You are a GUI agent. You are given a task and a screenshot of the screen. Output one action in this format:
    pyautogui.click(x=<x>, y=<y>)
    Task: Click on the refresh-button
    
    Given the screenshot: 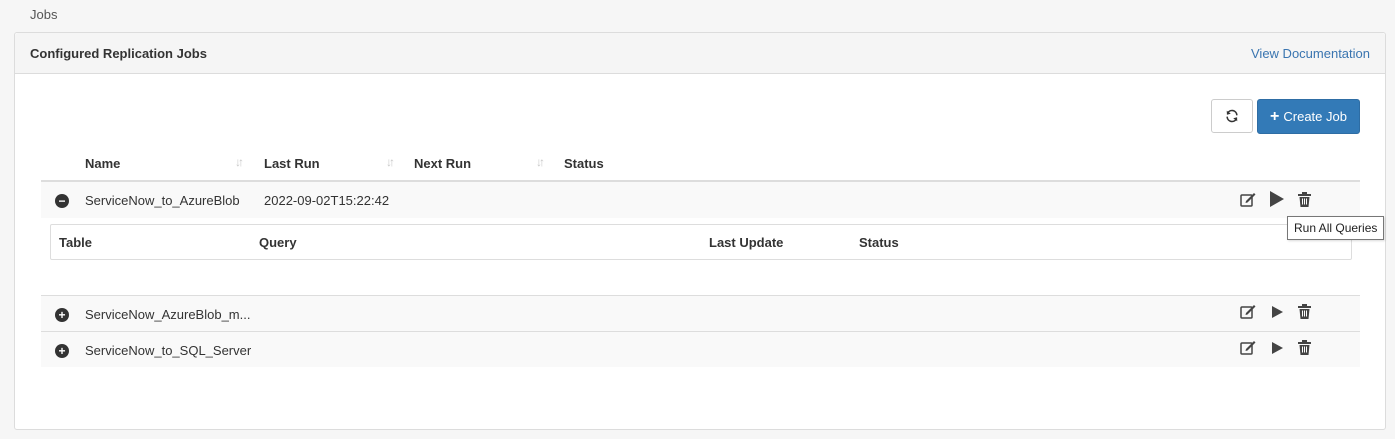 What is the action you would take?
    pyautogui.click(x=1232, y=116)
    